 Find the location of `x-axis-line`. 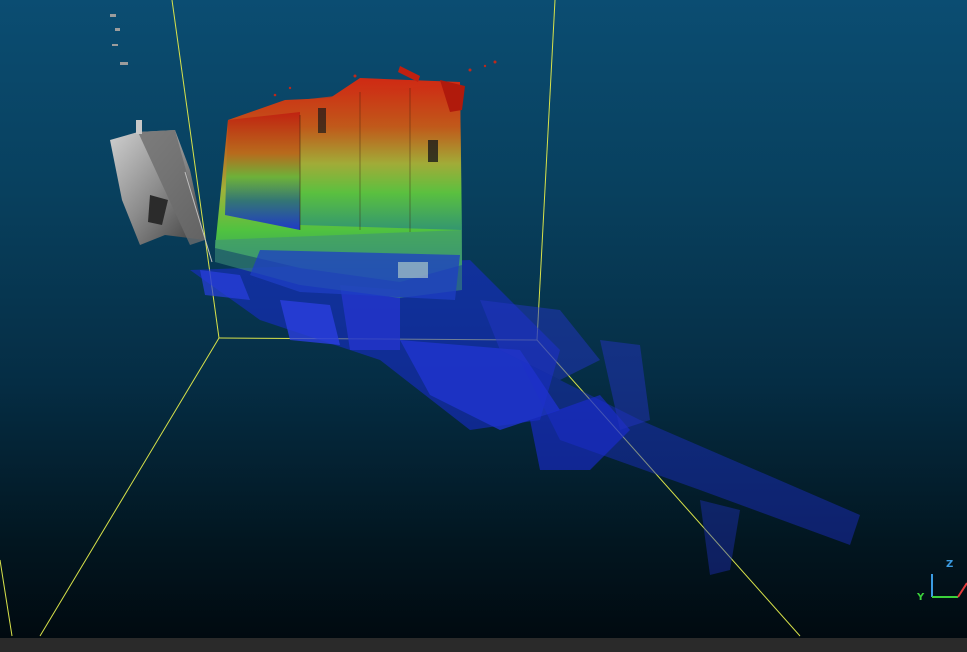

x-axis-line is located at coordinates (962, 590).